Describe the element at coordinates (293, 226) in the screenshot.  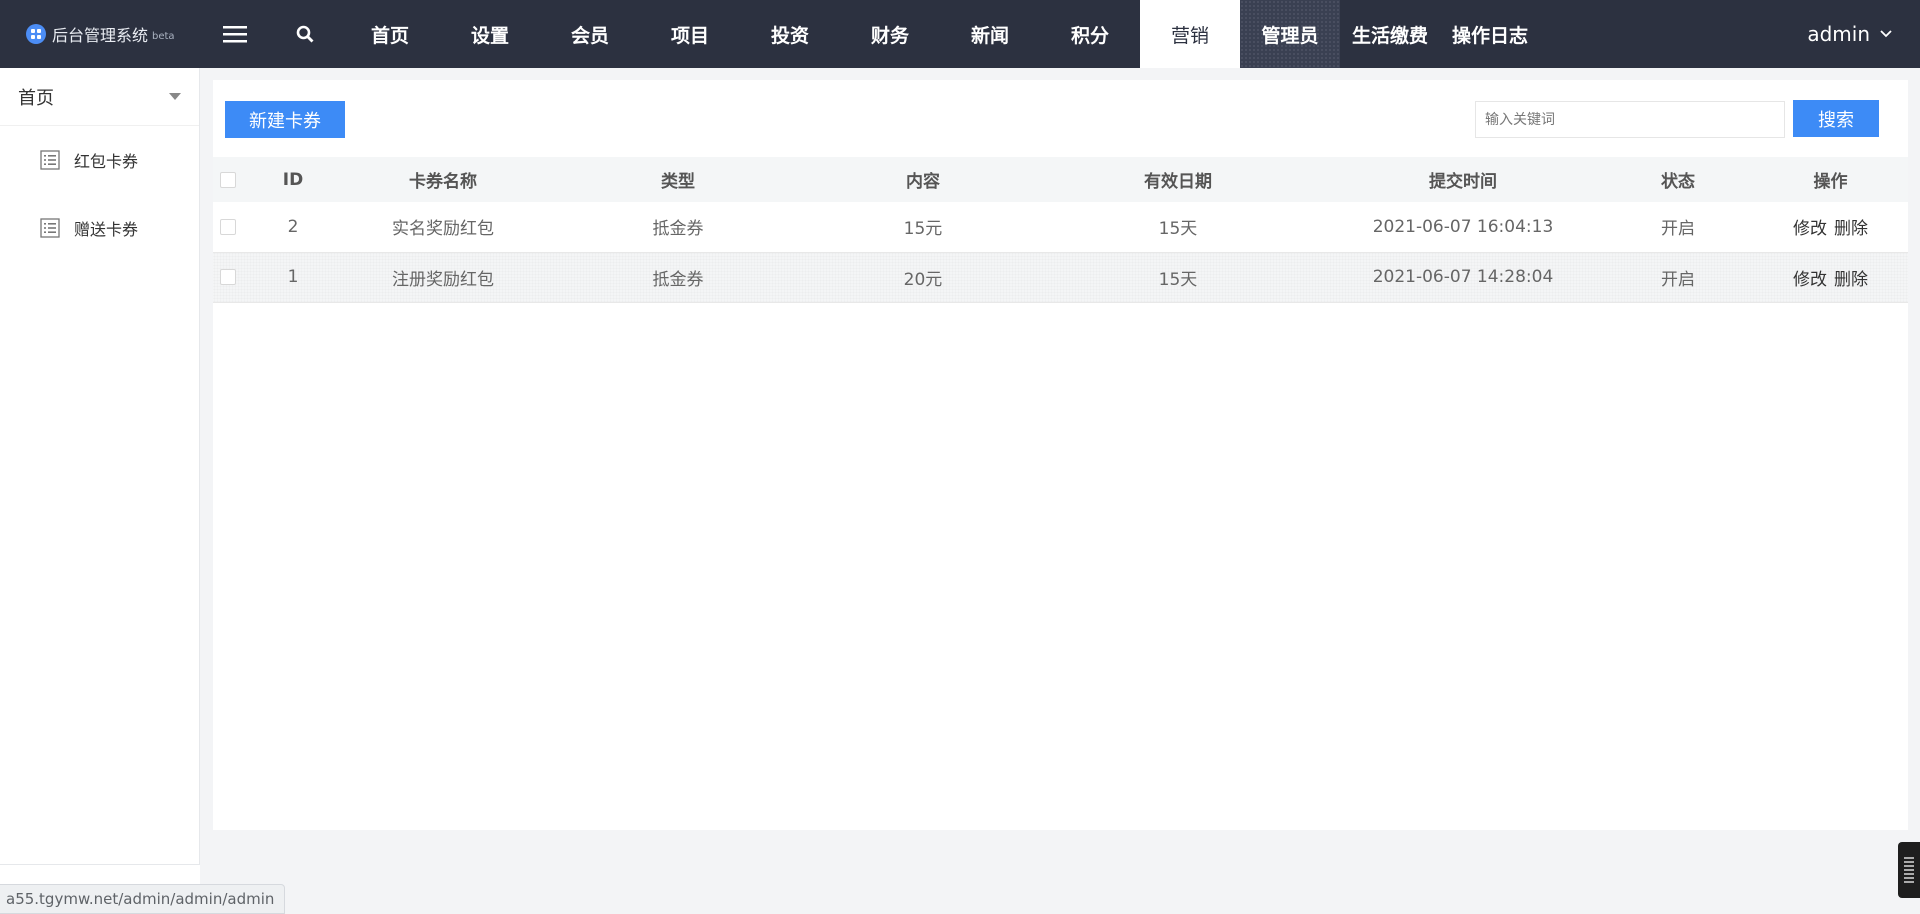
I see `cell-id: 2` at that location.